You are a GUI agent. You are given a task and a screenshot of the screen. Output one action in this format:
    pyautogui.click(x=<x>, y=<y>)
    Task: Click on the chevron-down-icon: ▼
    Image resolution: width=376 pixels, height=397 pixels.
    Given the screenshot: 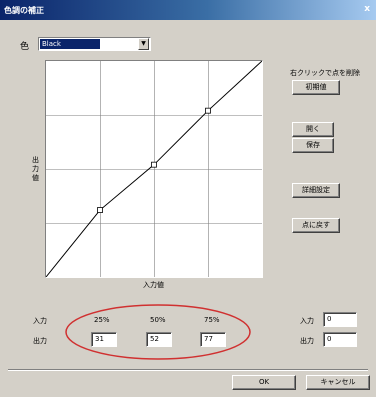 What is the action you would take?
    pyautogui.click(x=143, y=44)
    